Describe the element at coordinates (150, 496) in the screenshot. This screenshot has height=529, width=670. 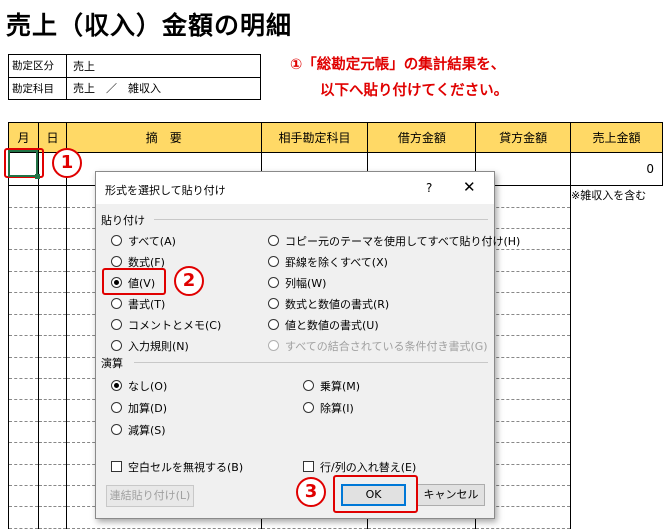
I see `paste-link-button: 連結貼り付け(L)` at that location.